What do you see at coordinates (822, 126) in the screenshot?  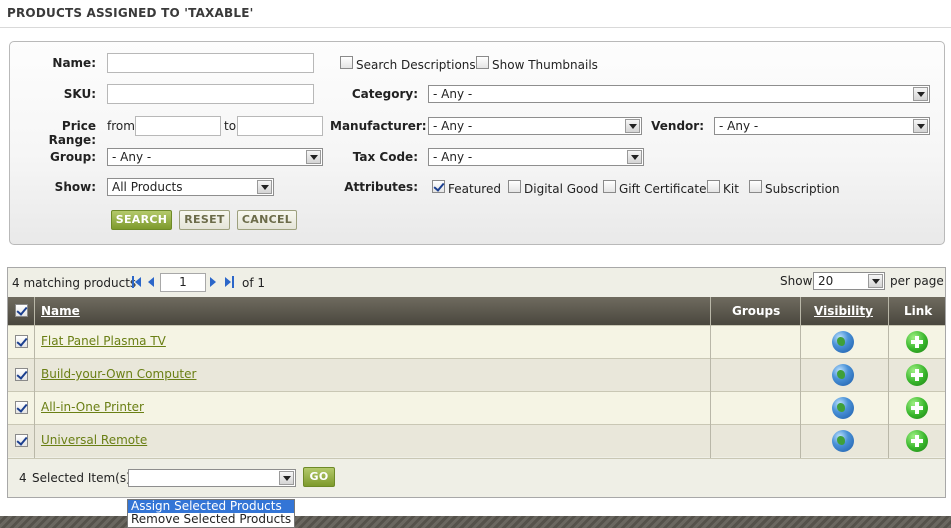 I see `vendor-select: - Any -` at bounding box center [822, 126].